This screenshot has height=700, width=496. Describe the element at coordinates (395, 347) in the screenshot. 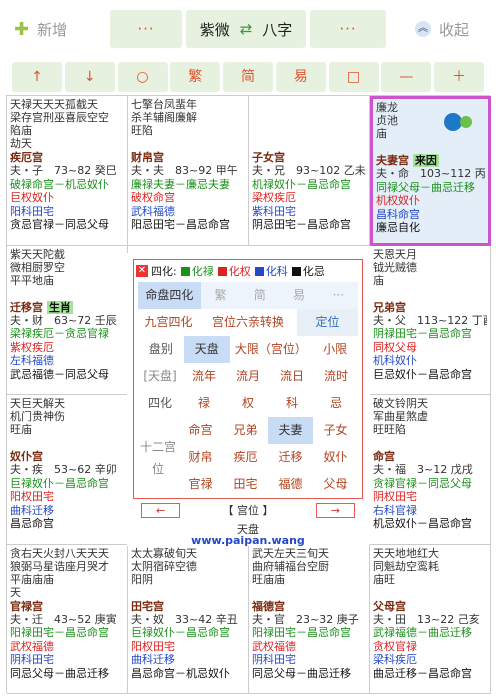

I see `sihua-line: 同权父母` at that location.